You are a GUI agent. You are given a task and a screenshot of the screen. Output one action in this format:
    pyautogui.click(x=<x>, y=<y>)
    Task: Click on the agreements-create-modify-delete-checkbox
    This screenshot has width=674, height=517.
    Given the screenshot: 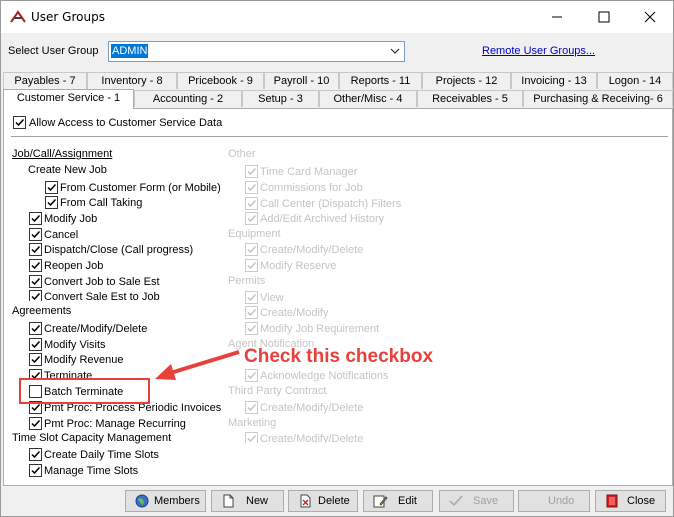 What is the action you would take?
    pyautogui.click(x=35, y=328)
    